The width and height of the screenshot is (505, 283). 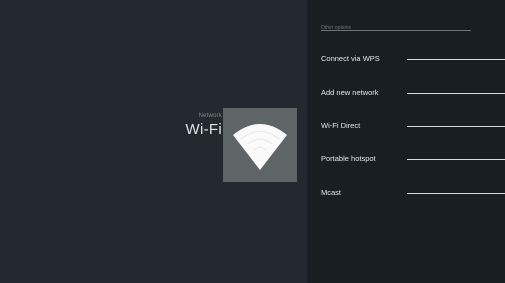 I want to click on menu-item-connect-via-wps: Connect via WPS, so click(x=413, y=59).